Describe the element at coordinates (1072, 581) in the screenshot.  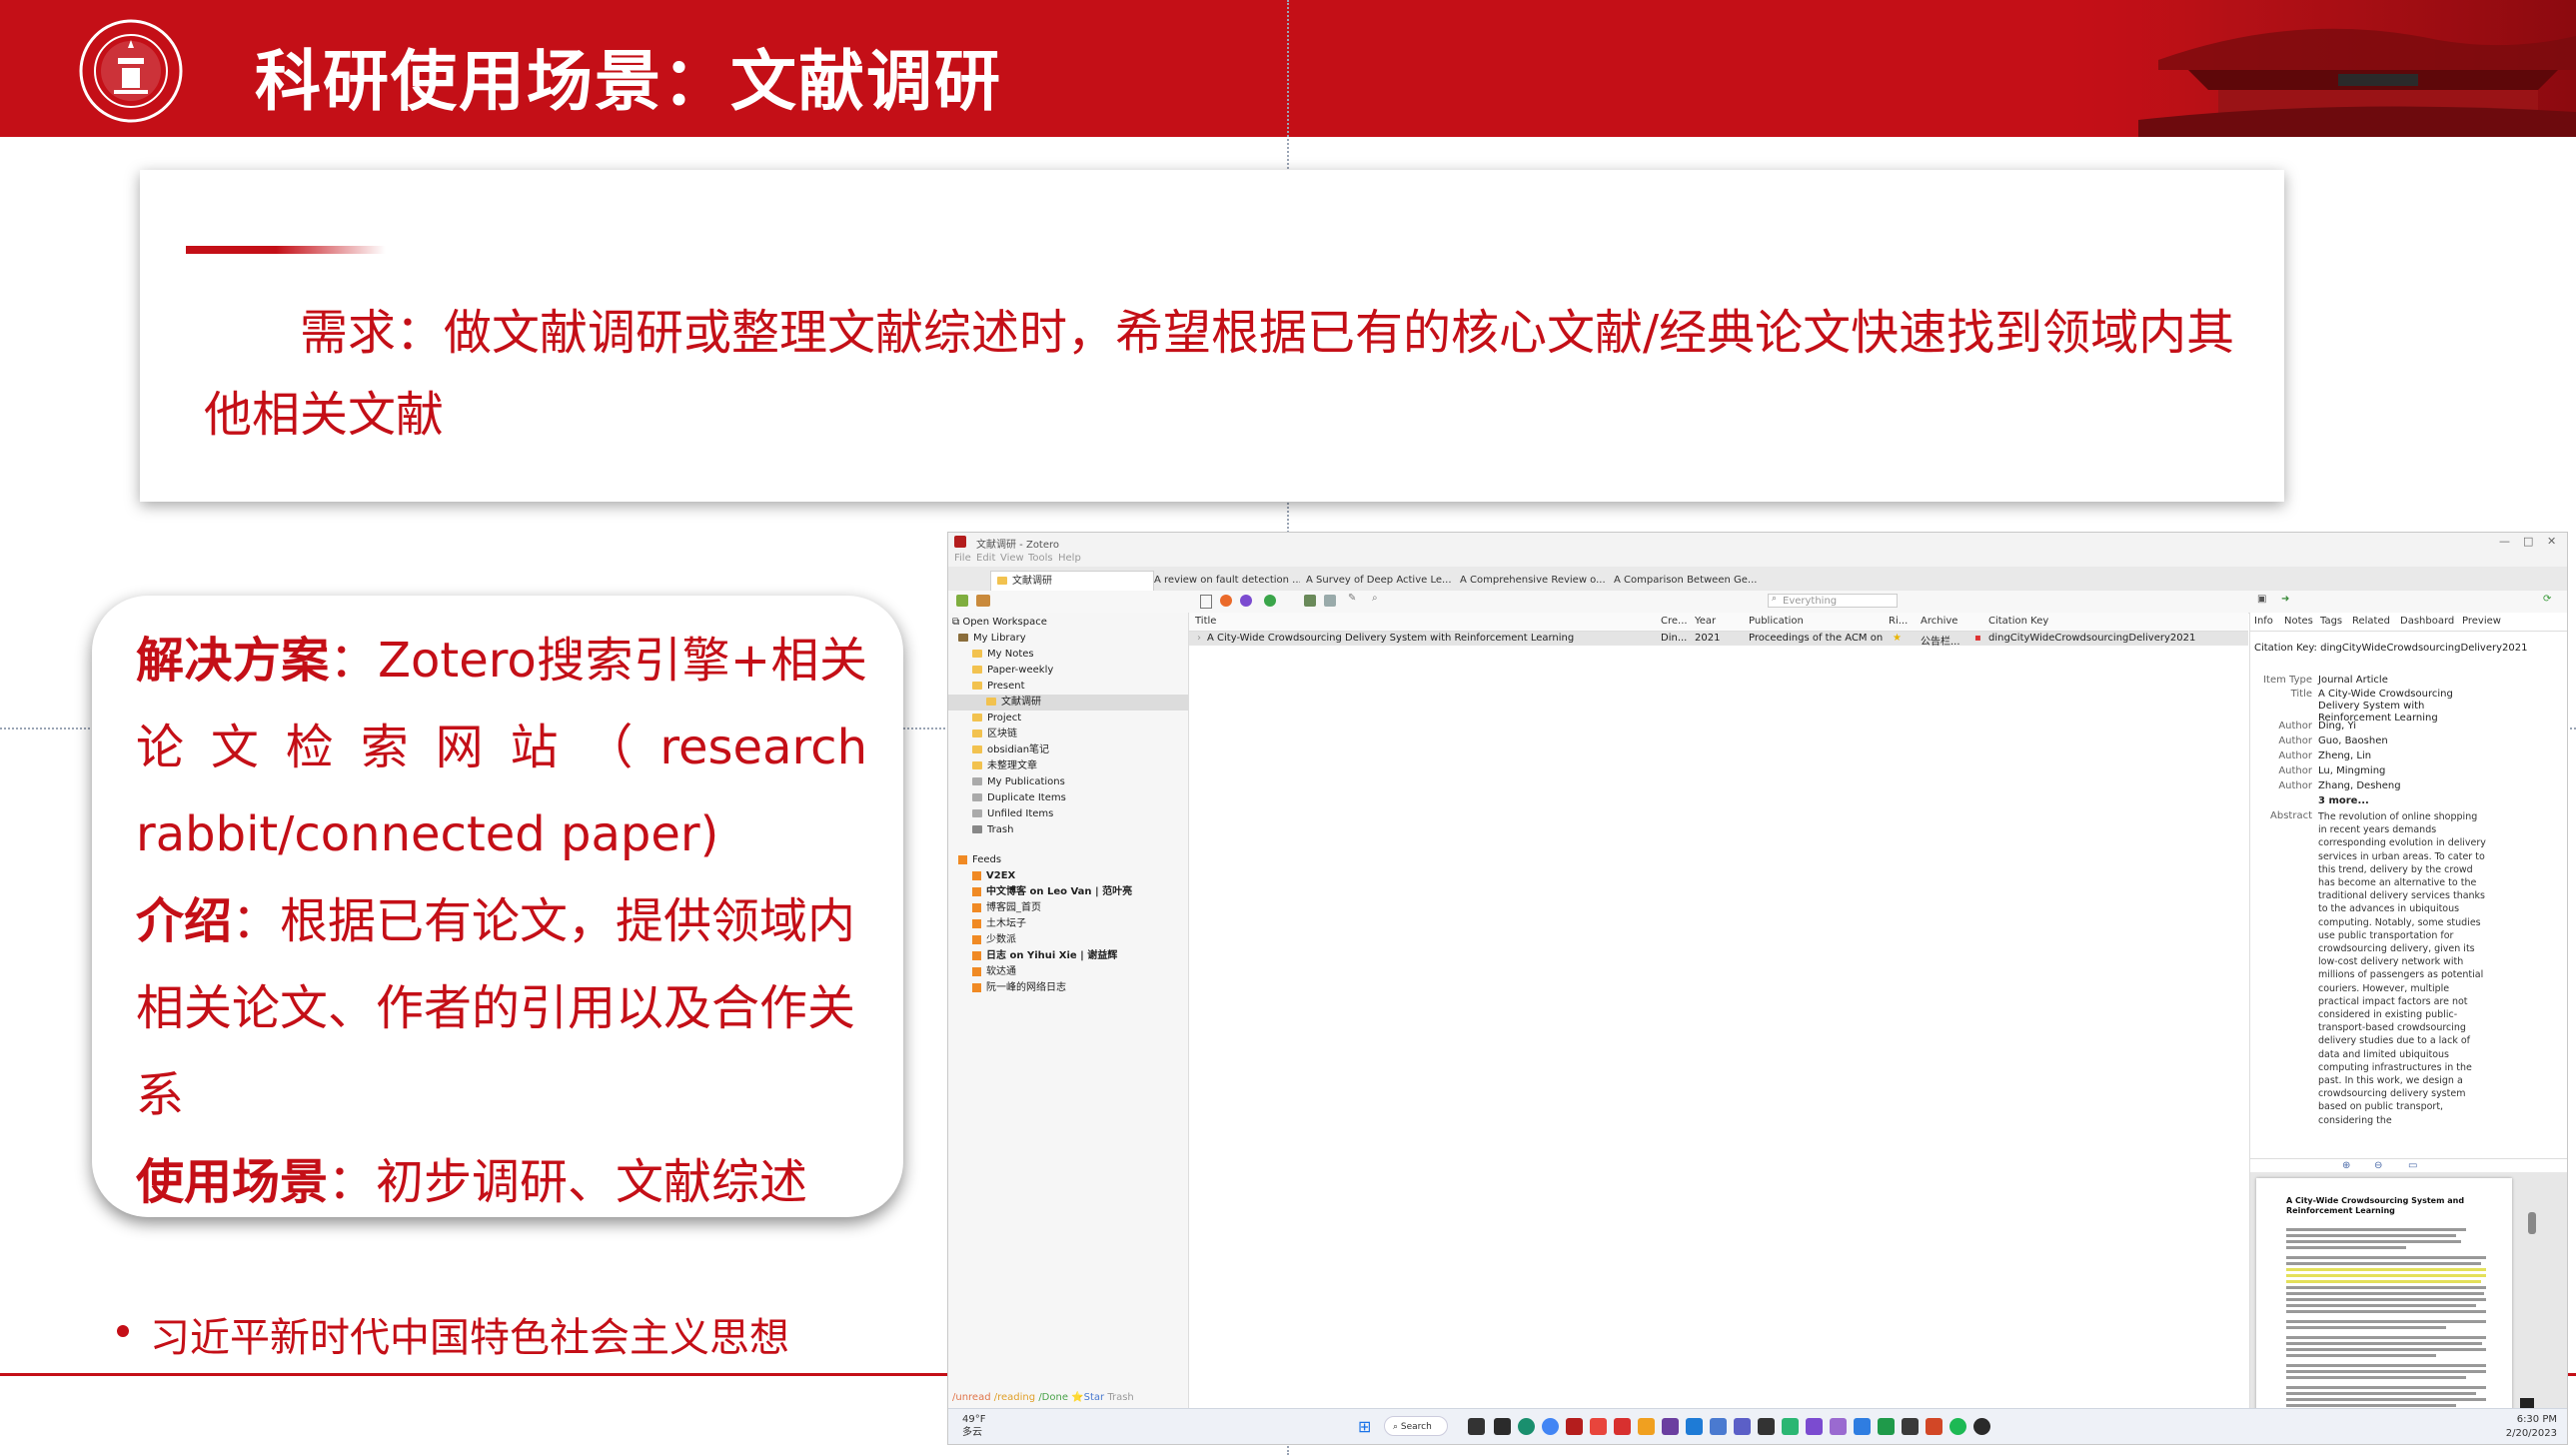
I see `tab-library: 文献调研` at that location.